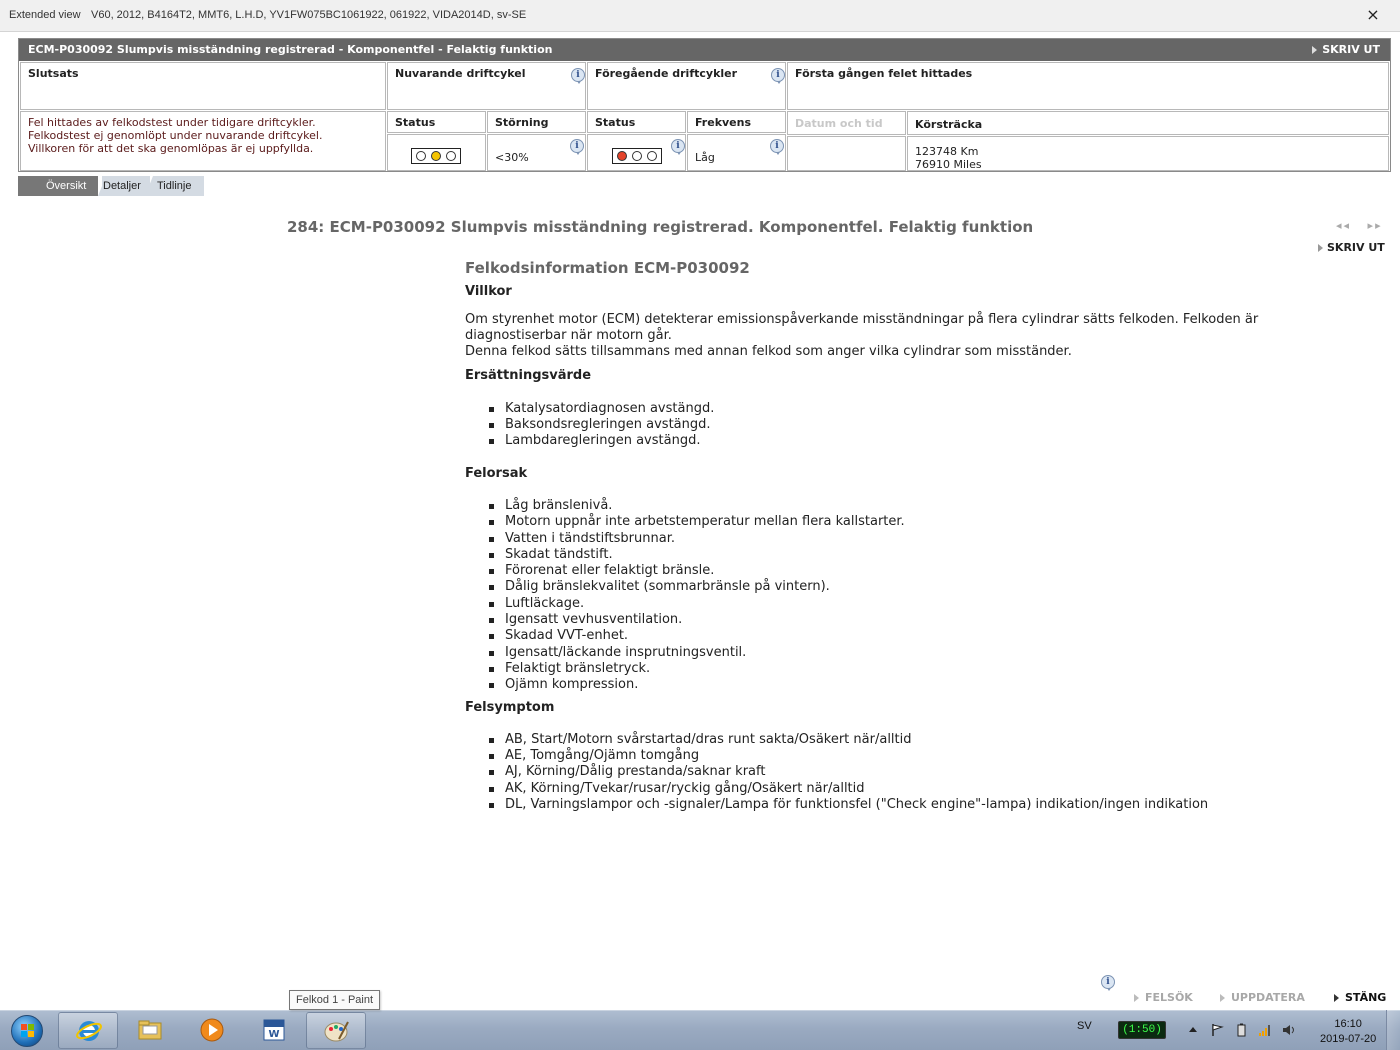 The width and height of the screenshot is (1400, 1050). What do you see at coordinates (1360, 997) in the screenshot?
I see `stang-button: STÄNG` at bounding box center [1360, 997].